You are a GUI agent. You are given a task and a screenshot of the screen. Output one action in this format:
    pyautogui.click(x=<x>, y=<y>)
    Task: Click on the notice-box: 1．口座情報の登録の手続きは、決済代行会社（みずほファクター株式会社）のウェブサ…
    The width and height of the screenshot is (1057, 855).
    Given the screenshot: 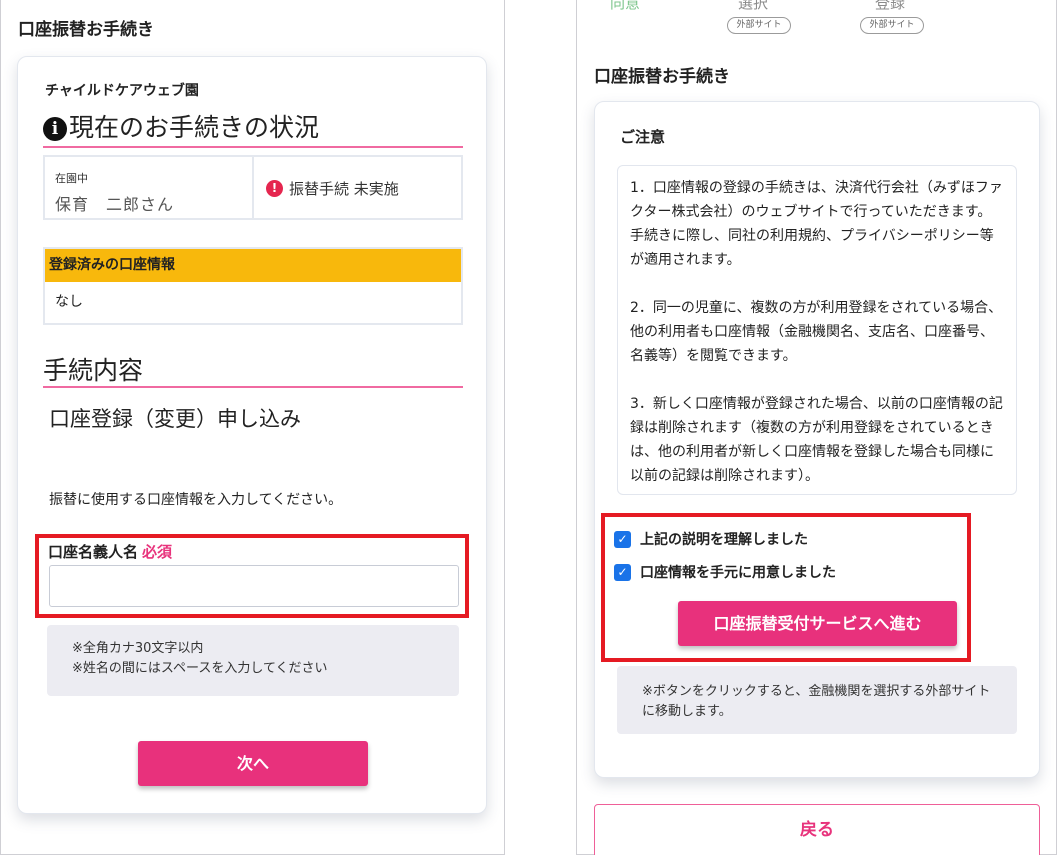 What is the action you would take?
    pyautogui.click(x=817, y=330)
    